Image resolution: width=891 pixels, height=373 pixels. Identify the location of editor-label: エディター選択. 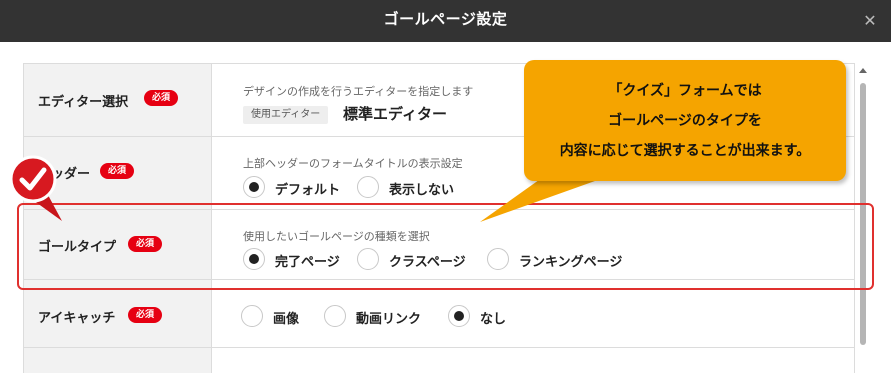
(83, 102).